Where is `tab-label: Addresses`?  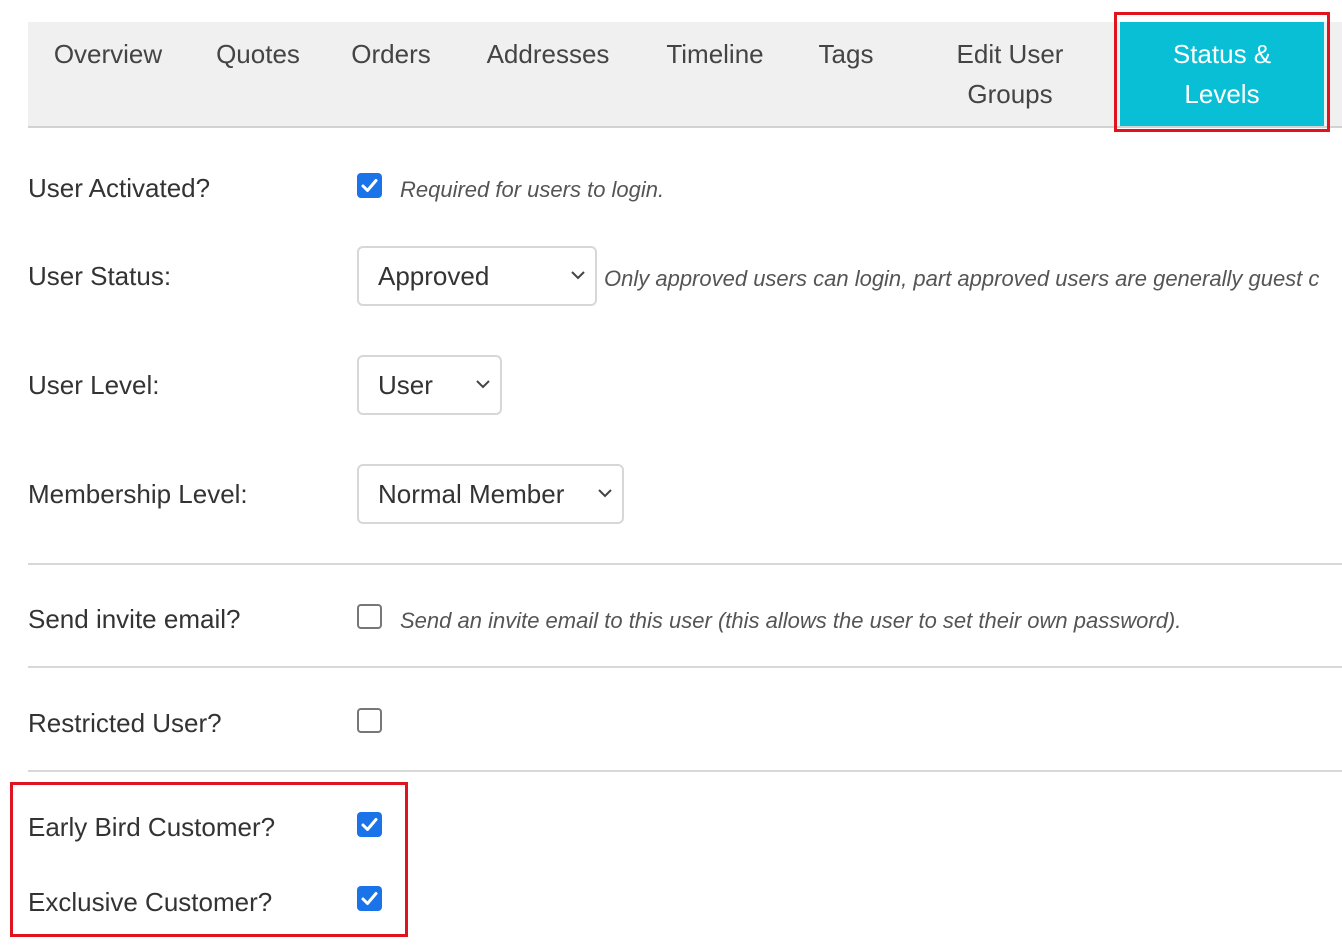 tab-label: Addresses is located at coordinates (548, 54).